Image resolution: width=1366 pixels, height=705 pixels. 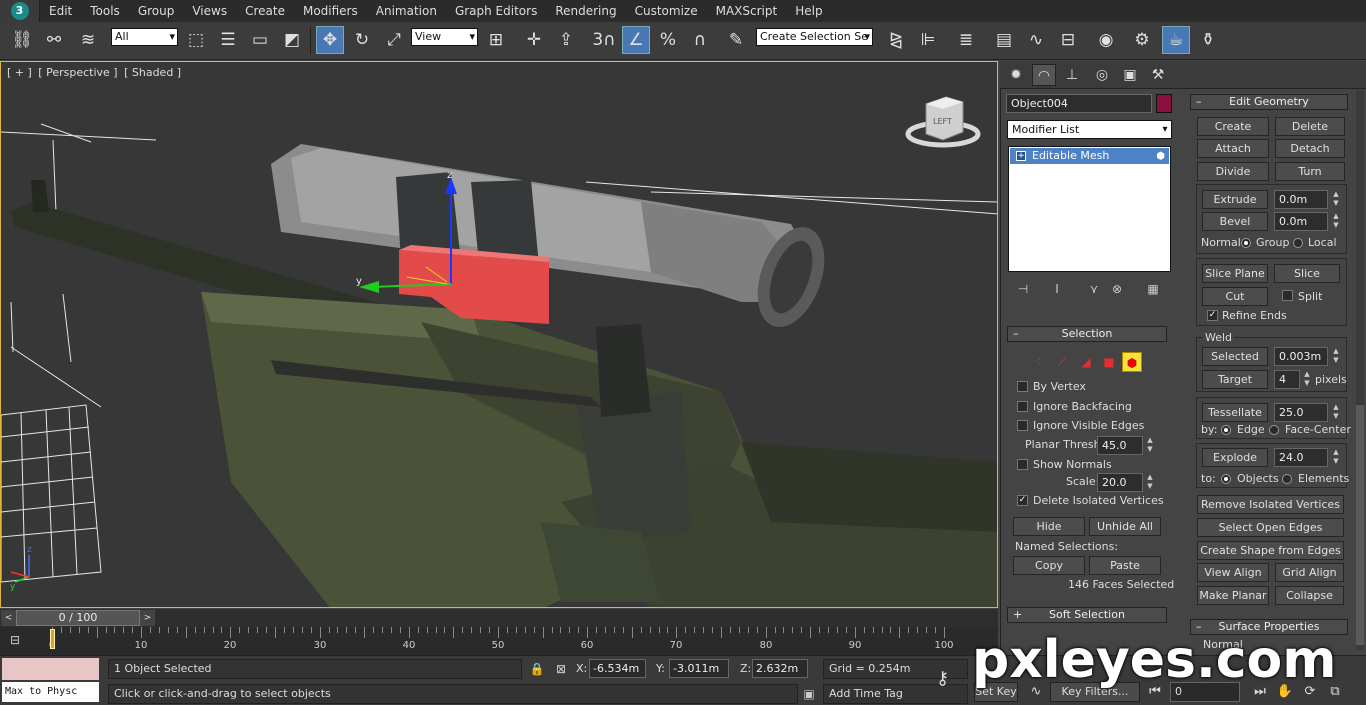 I want to click on show-end-result-icon: Ⅰ, so click(x=1057, y=289).